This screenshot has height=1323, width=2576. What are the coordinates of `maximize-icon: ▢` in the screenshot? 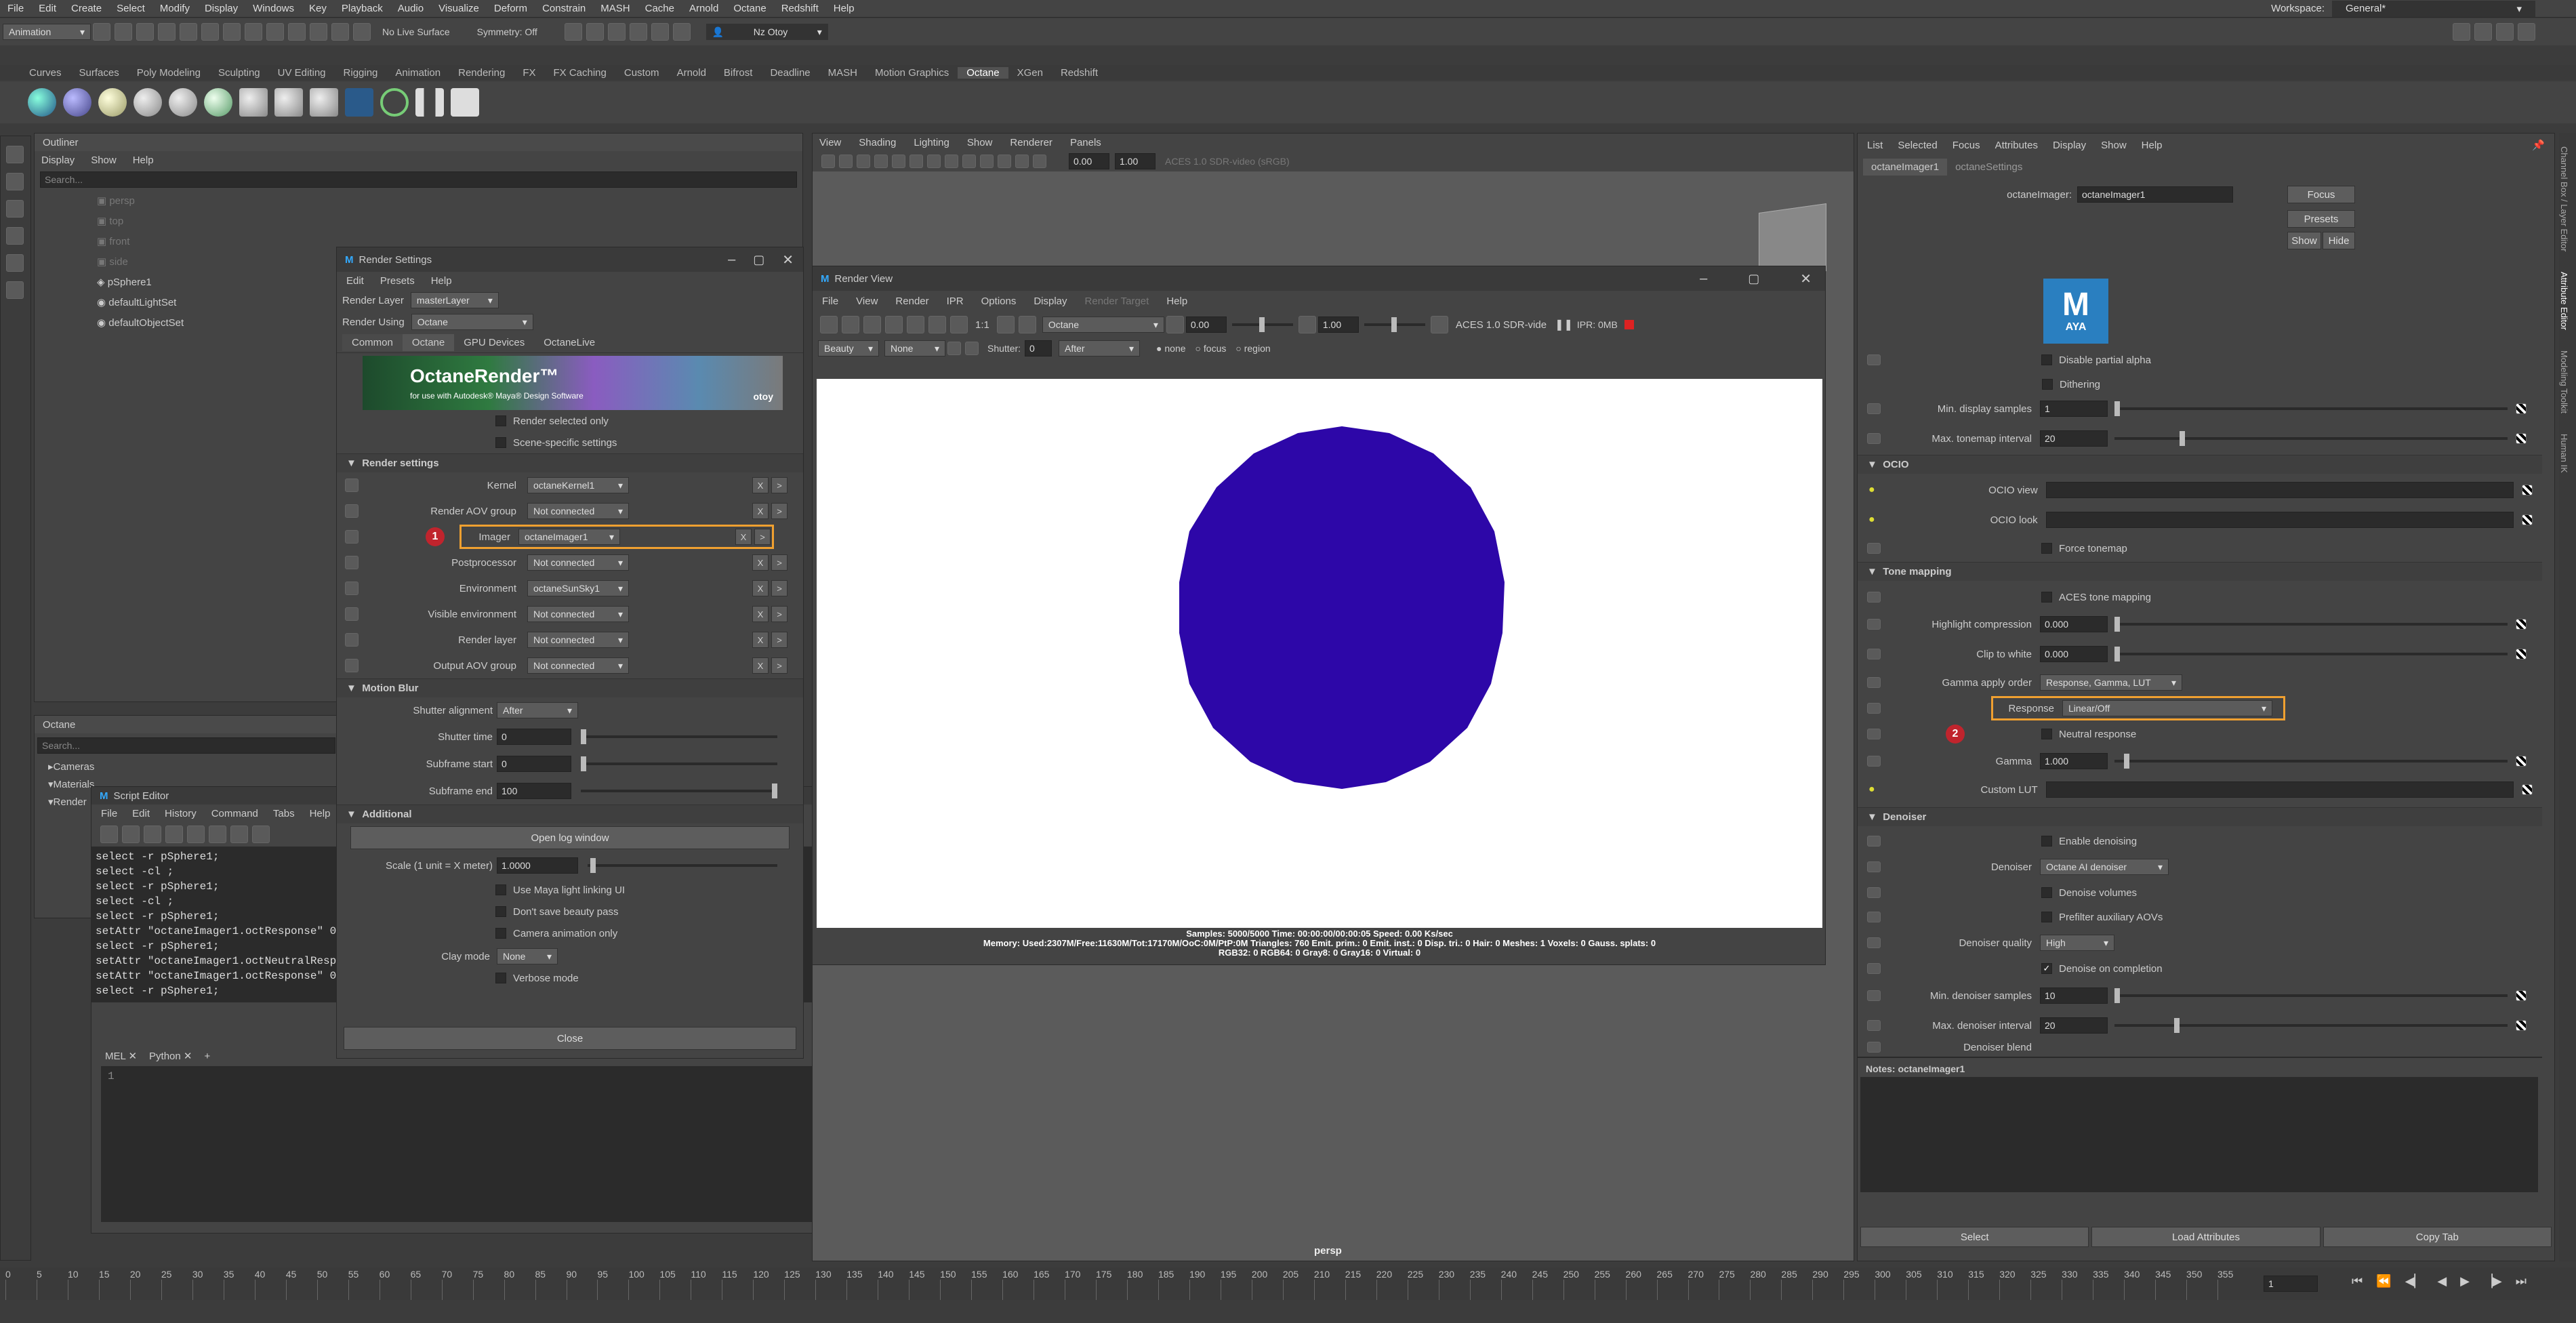 It's located at (758, 260).